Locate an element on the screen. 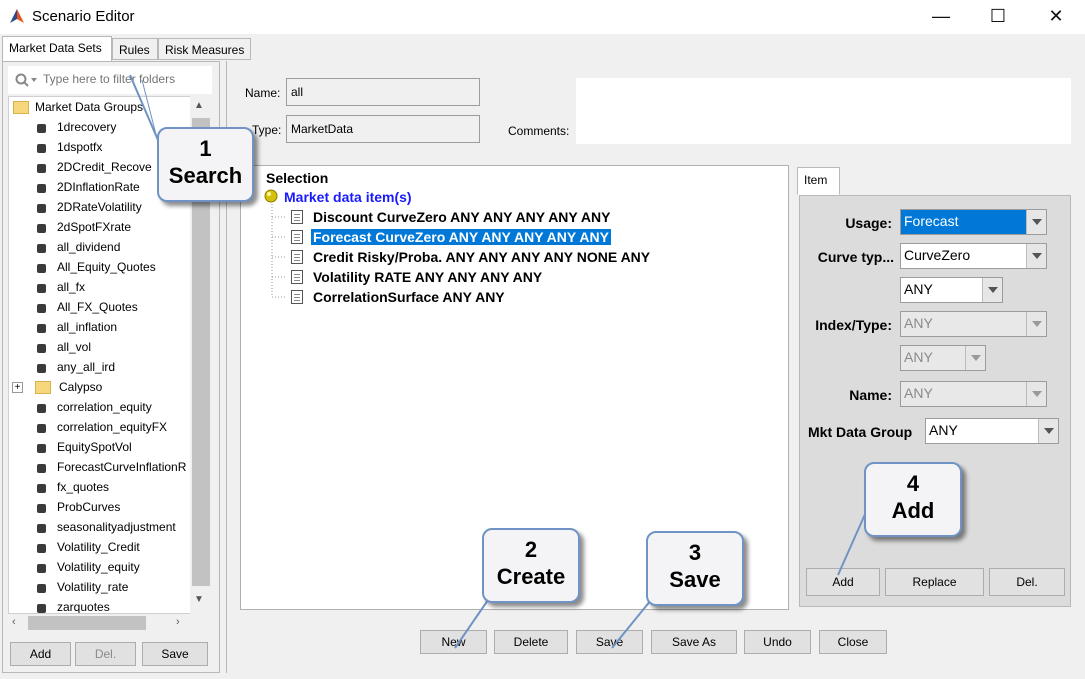 This screenshot has width=1085, height=679. selection-item-selected: Forecast CurveZero ANY ANY ANY ANY ANY is located at coordinates (461, 237).